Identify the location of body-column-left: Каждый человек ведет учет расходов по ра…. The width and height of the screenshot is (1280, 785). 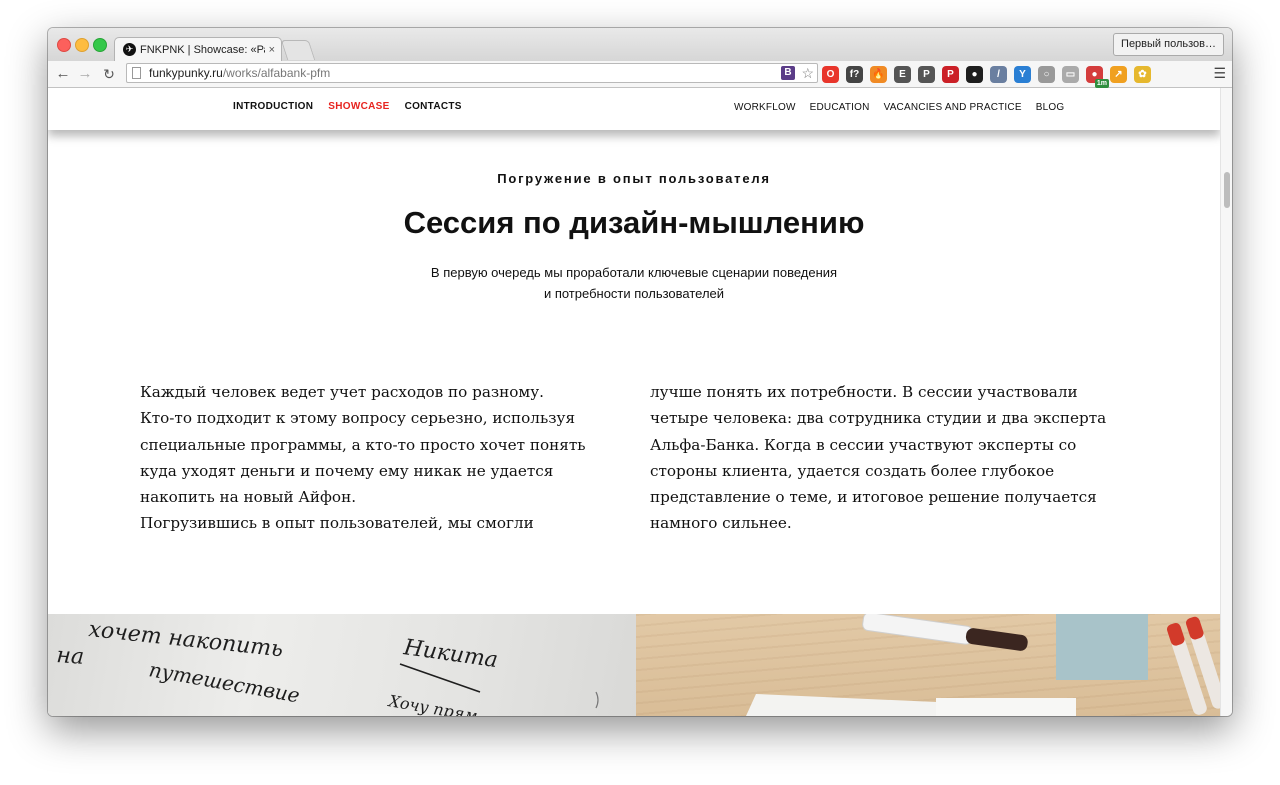
(363, 458).